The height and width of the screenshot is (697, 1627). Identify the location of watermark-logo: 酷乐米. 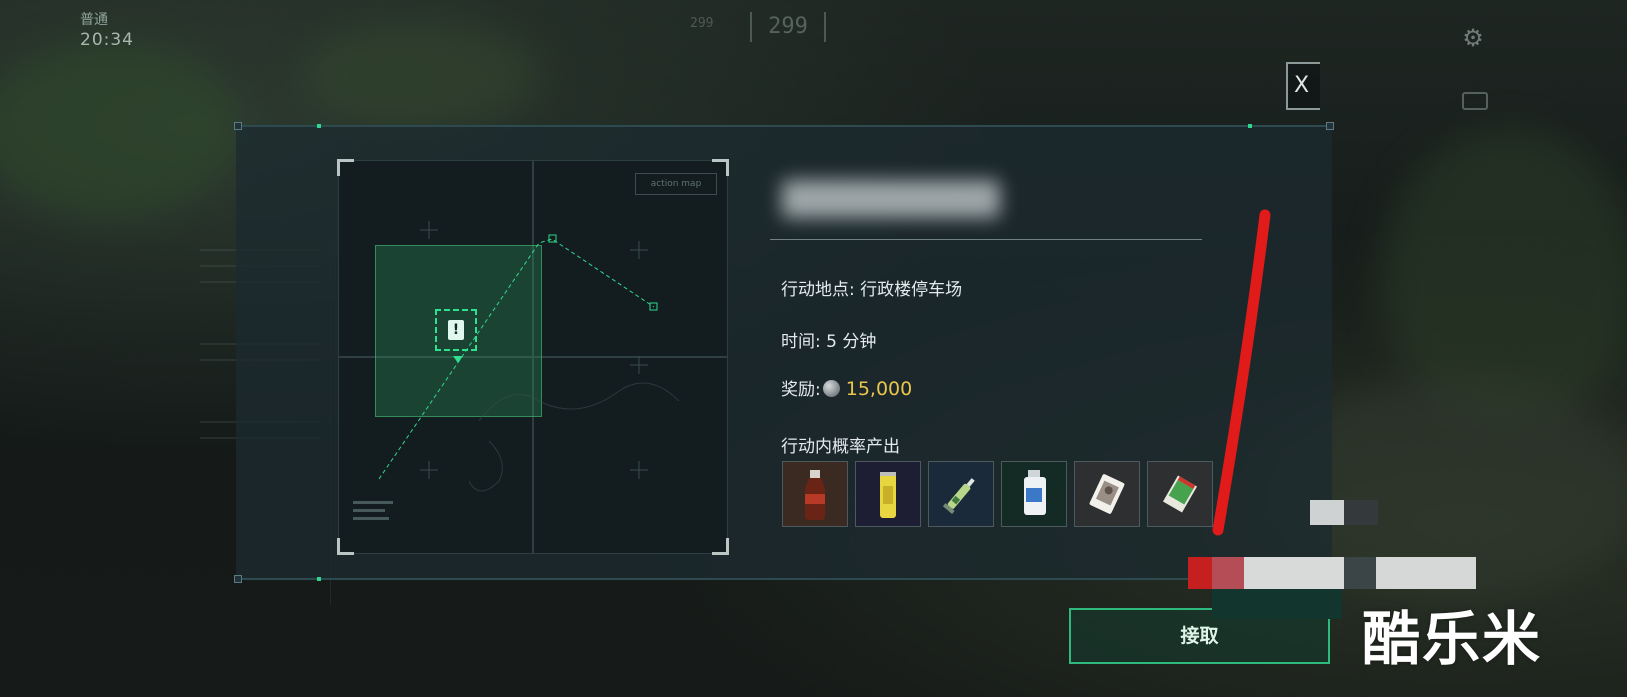
(1452, 639).